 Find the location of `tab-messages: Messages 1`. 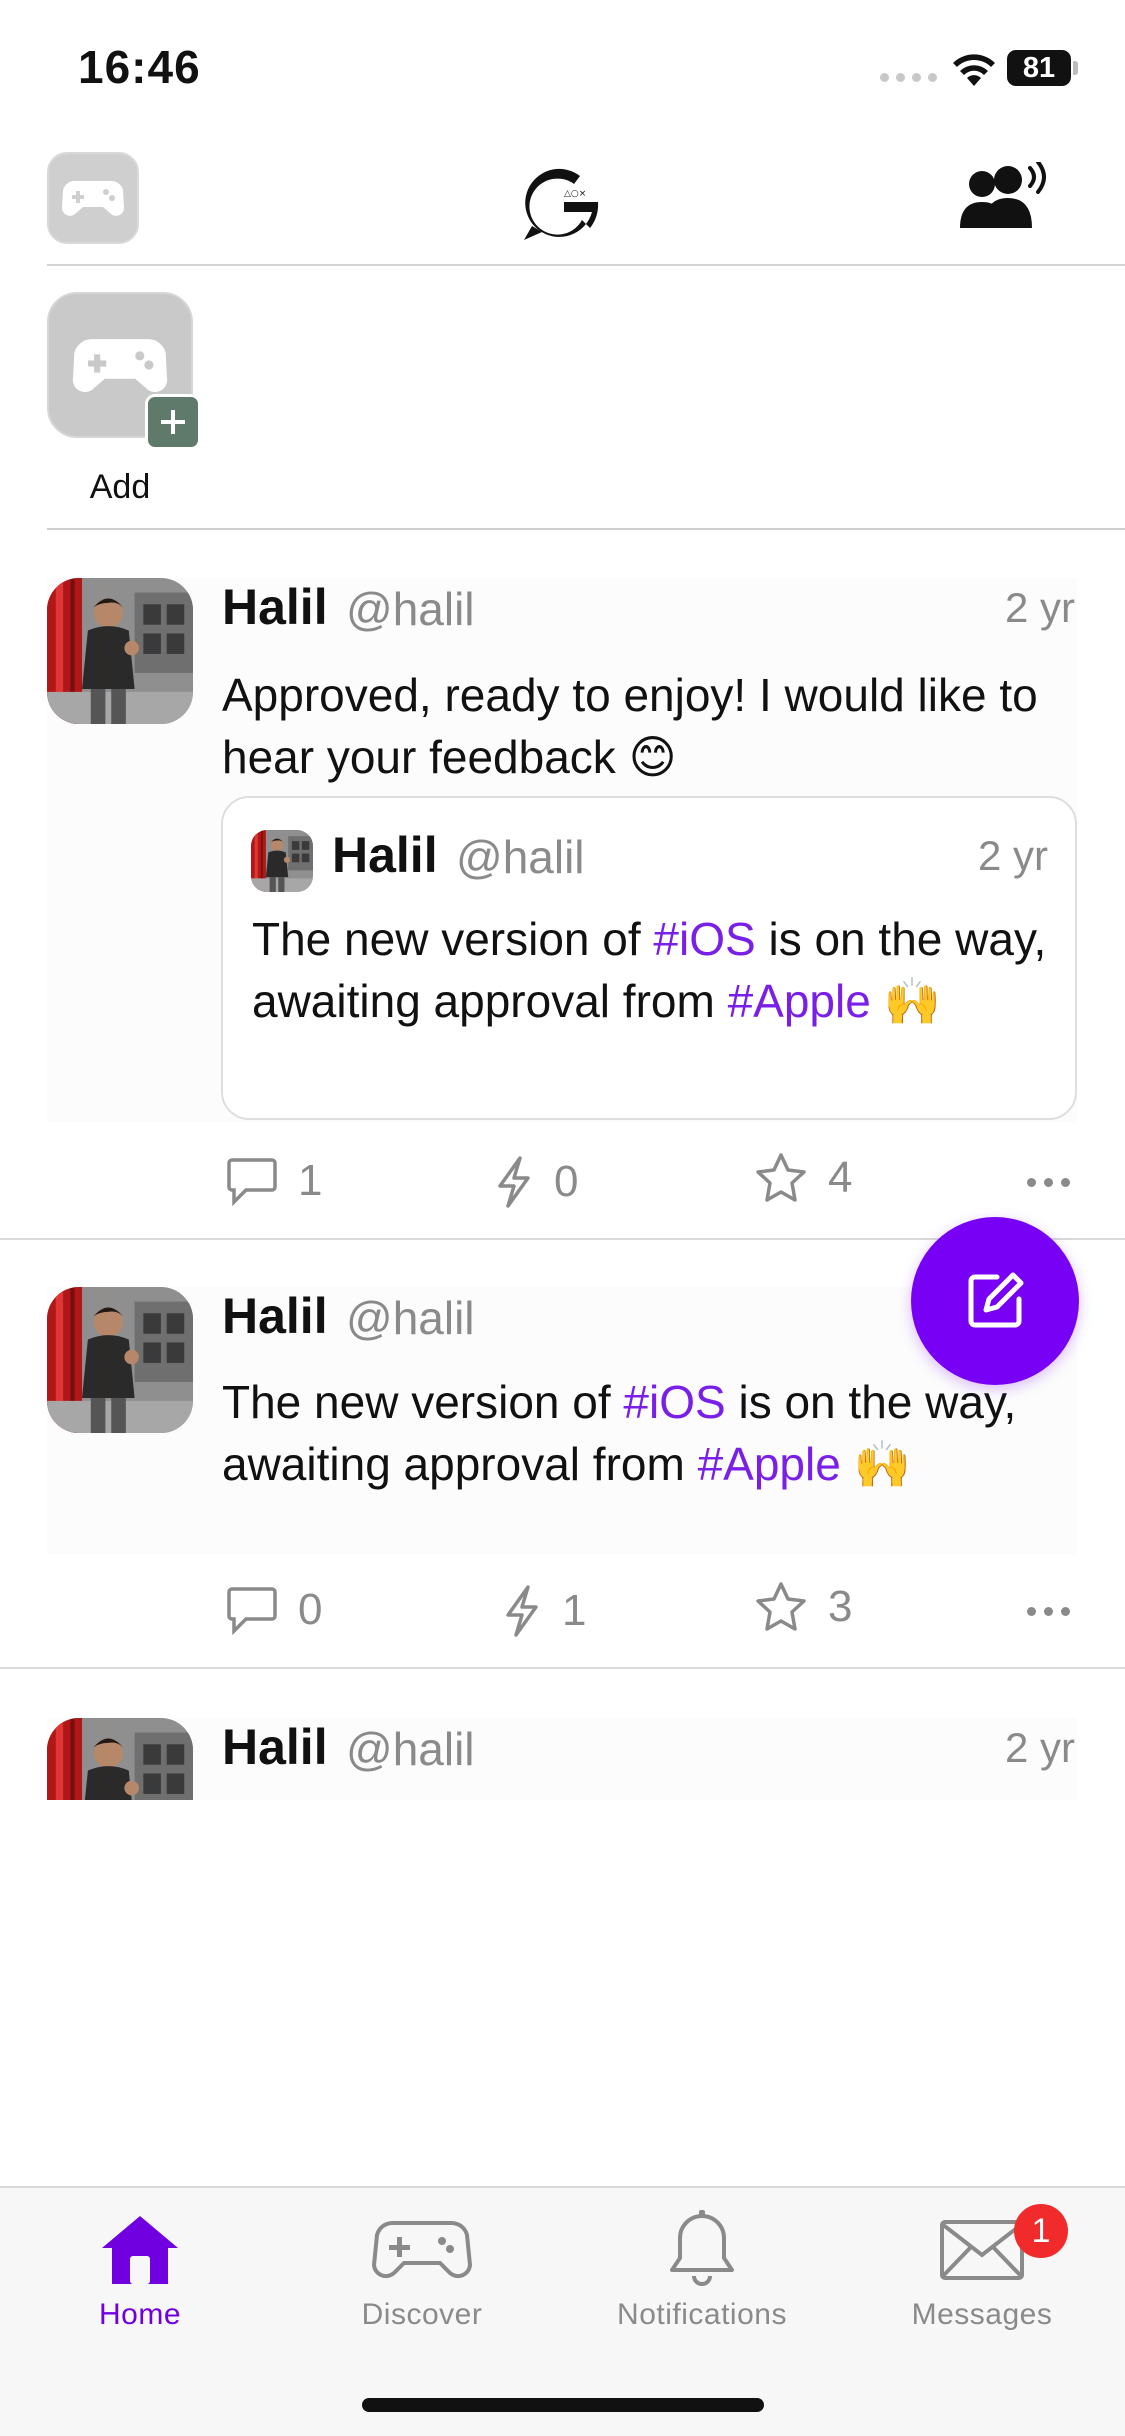

tab-messages: Messages 1 is located at coordinates (982, 2268).